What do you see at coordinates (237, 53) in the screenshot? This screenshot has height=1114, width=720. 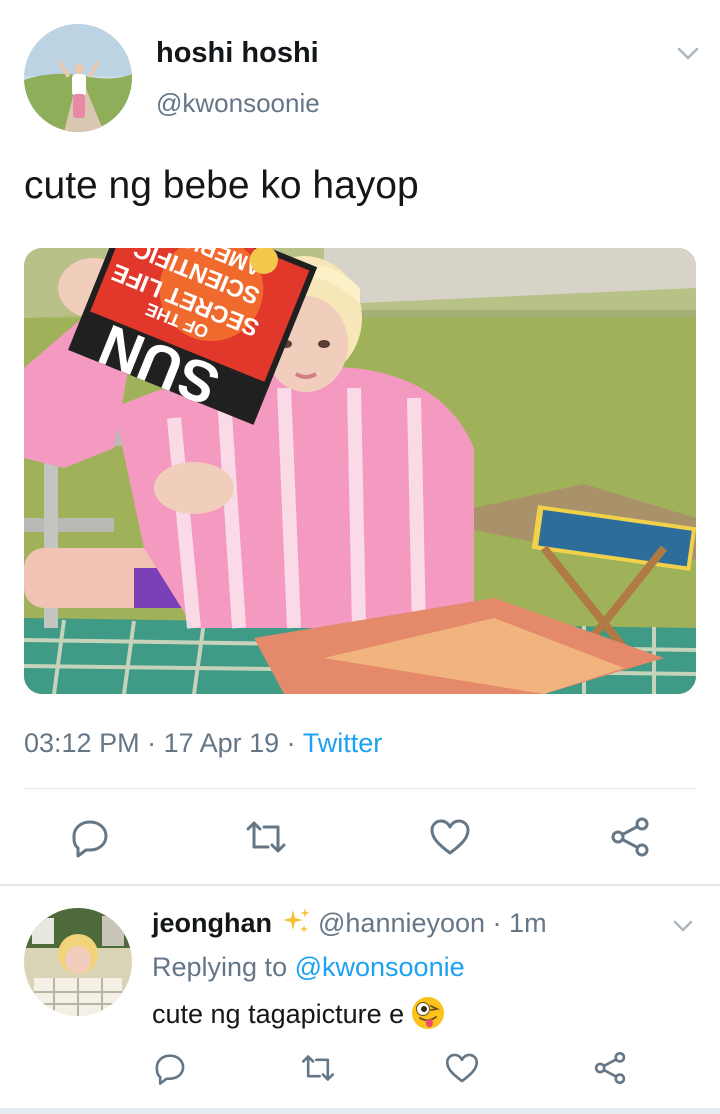 I see `display-name: hoshi hoshi` at bounding box center [237, 53].